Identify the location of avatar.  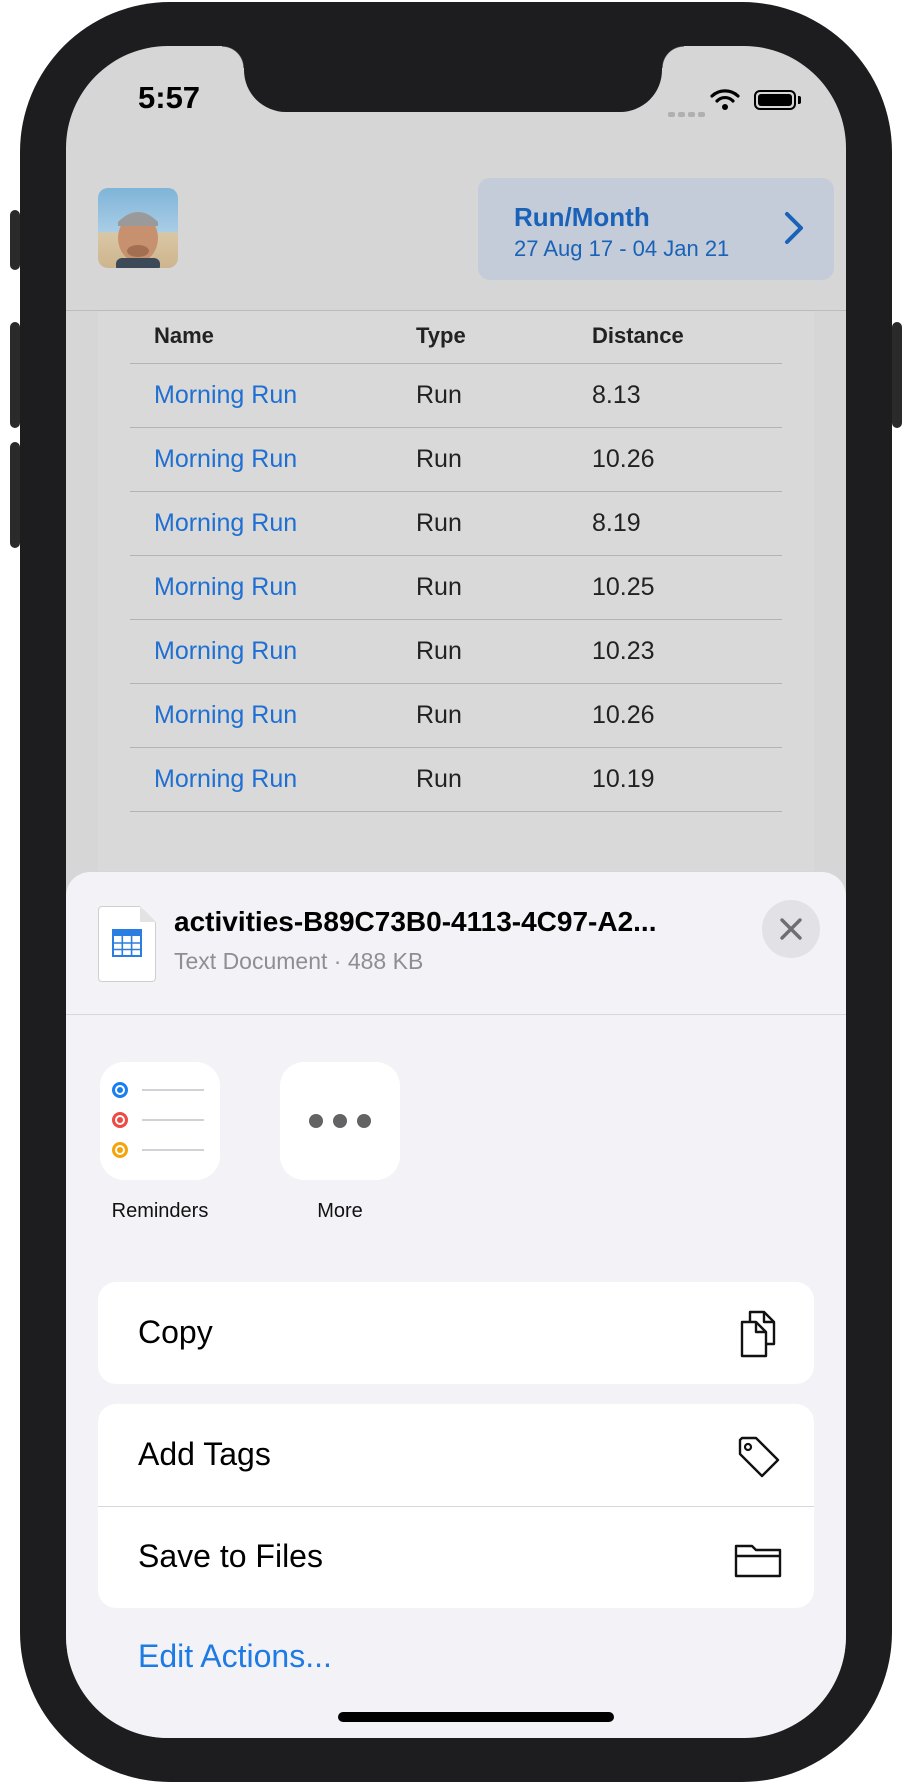
(138, 228).